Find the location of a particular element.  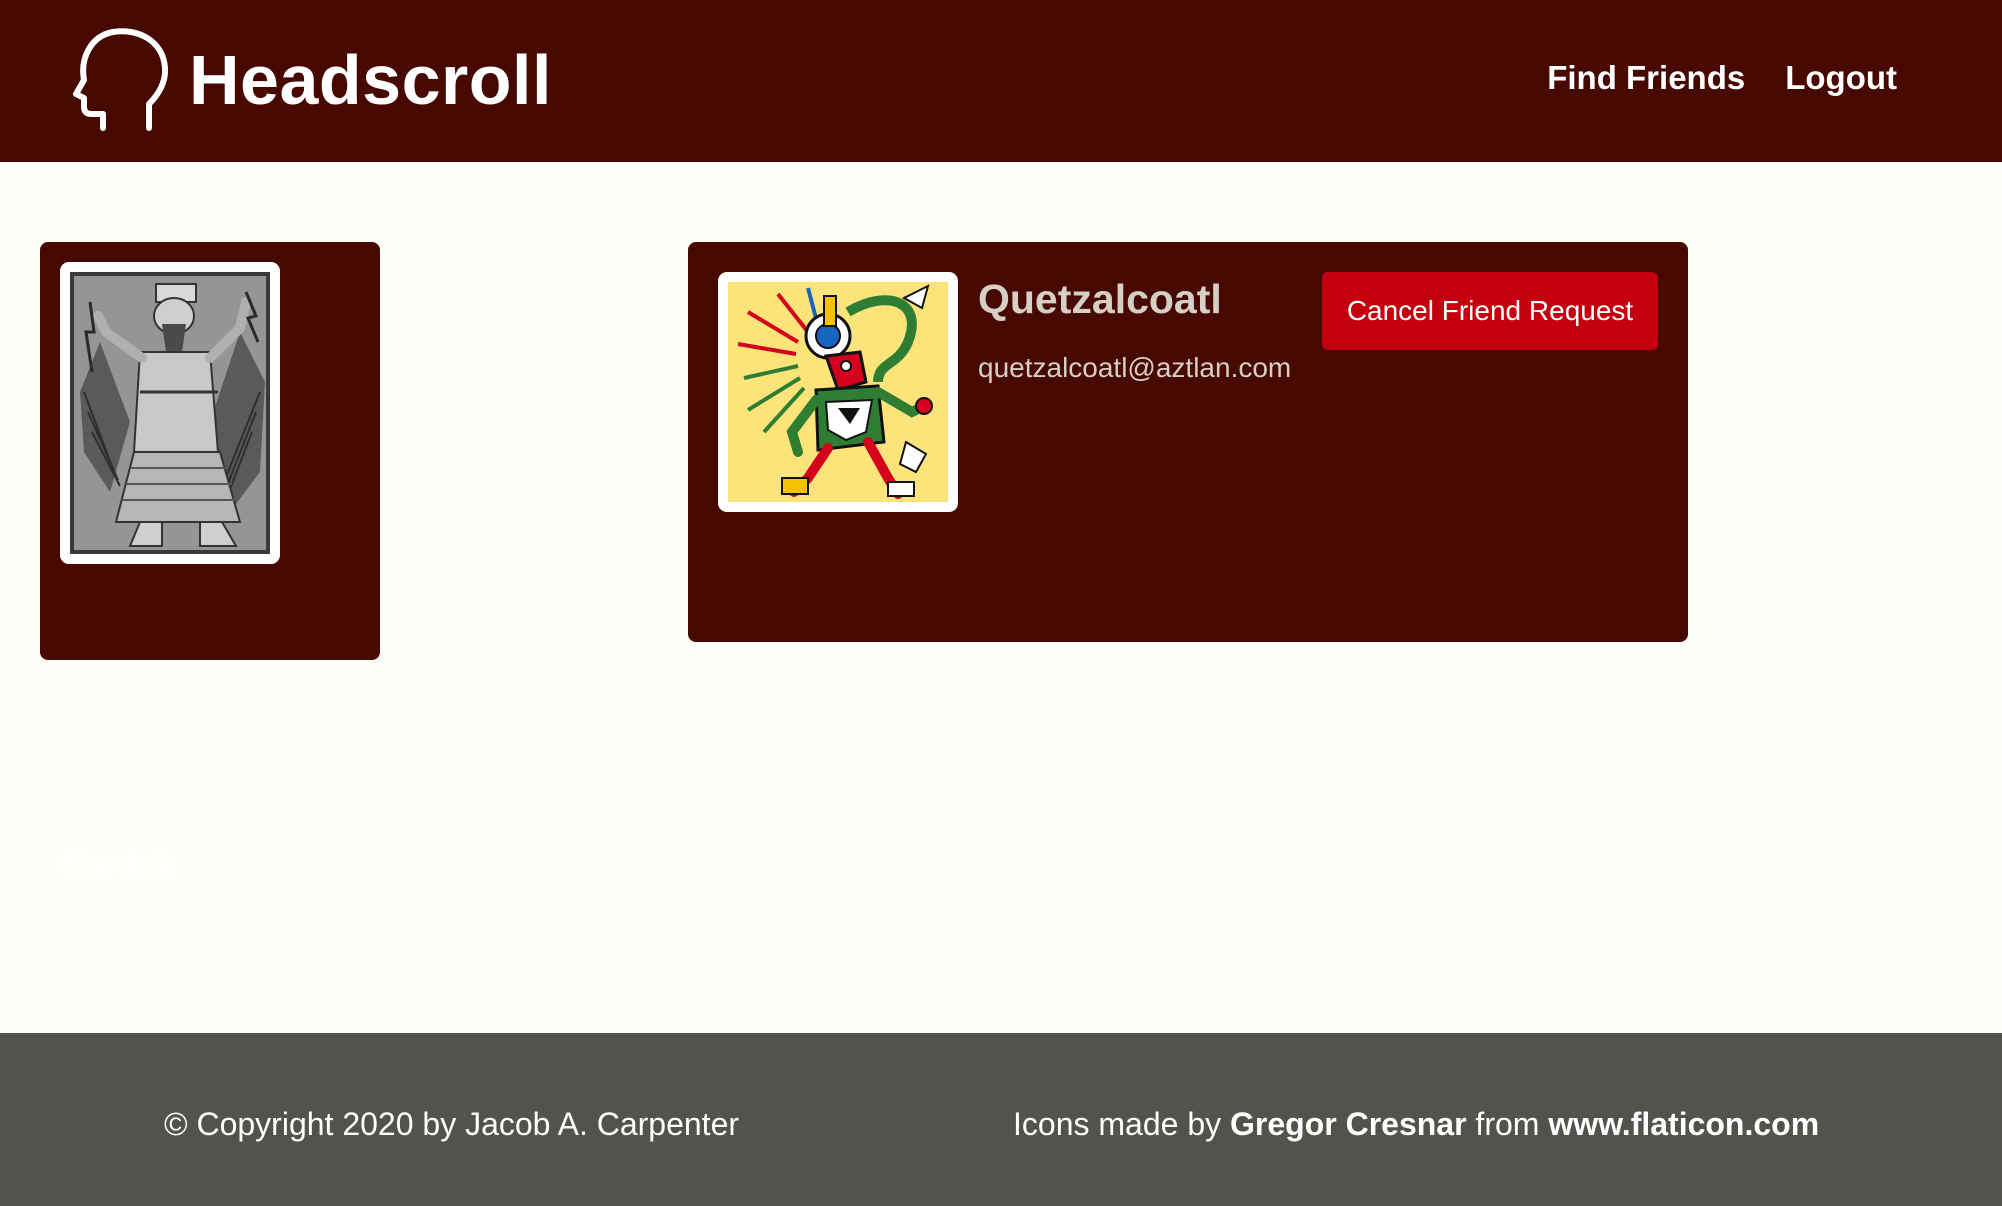

logout-link: Logout is located at coordinates (1841, 78).